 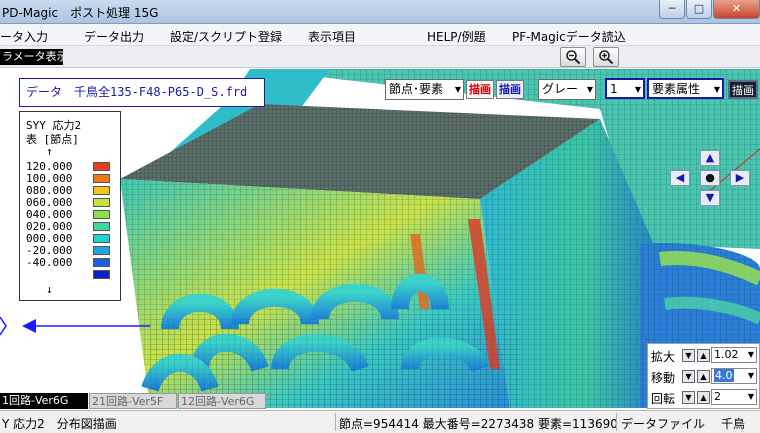 What do you see at coordinates (743, 89) in the screenshot?
I see `draw-button-dark: 描画` at bounding box center [743, 89].